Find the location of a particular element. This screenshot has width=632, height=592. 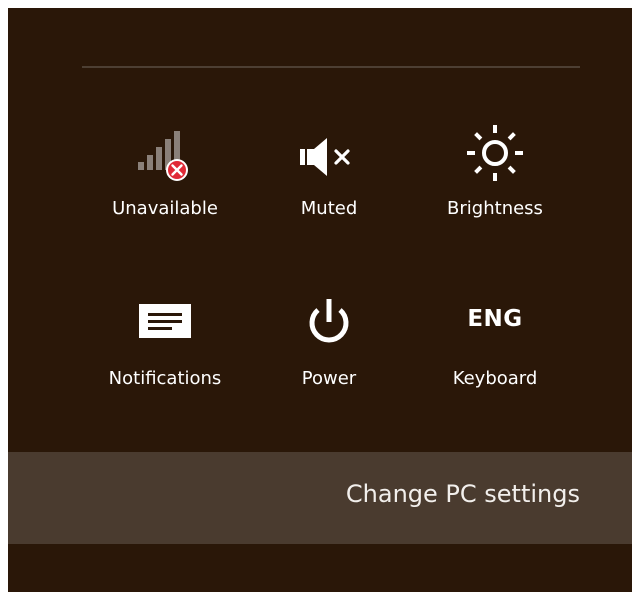

keyboard-language-indicator: ENG is located at coordinates (495, 319).